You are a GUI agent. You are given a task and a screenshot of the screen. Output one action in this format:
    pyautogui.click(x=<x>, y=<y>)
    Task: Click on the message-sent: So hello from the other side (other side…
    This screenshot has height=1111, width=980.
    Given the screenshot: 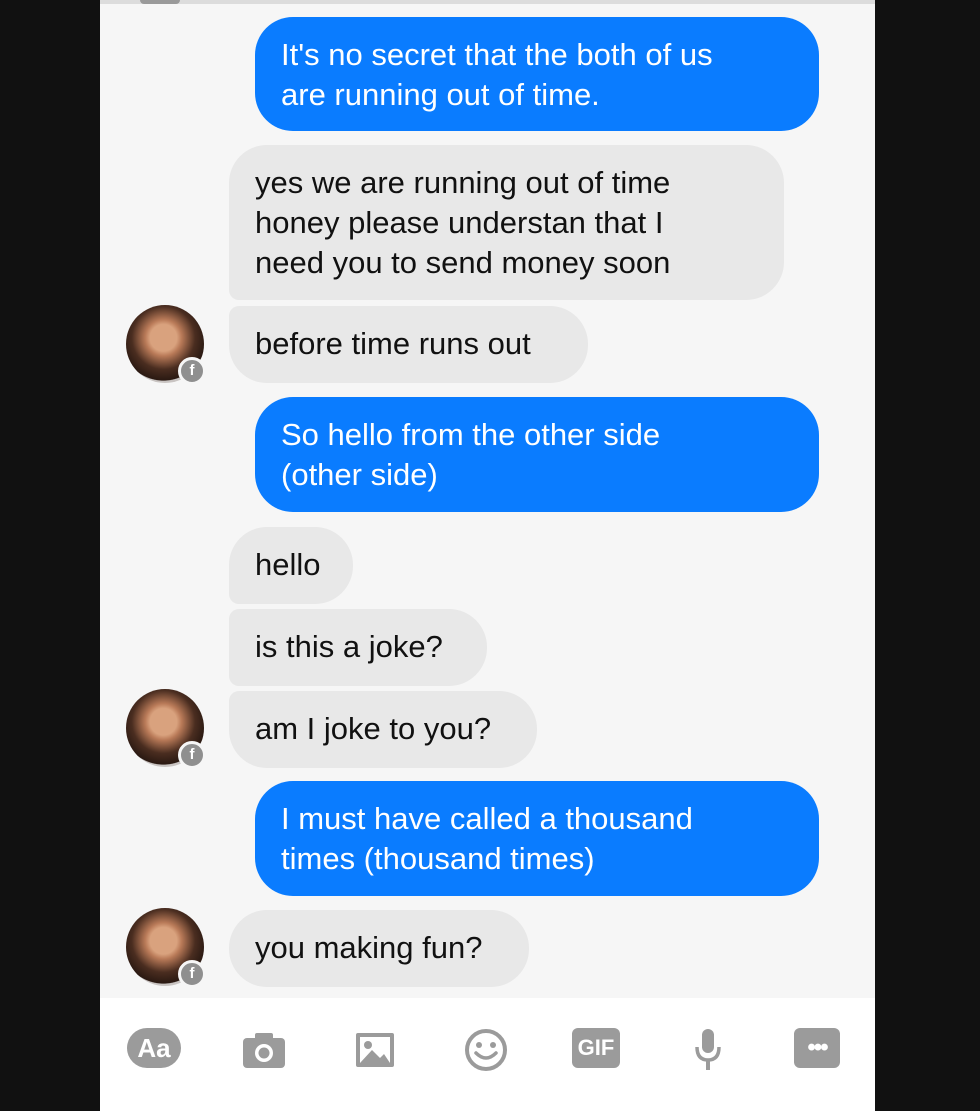 What is the action you would take?
    pyautogui.click(x=537, y=454)
    